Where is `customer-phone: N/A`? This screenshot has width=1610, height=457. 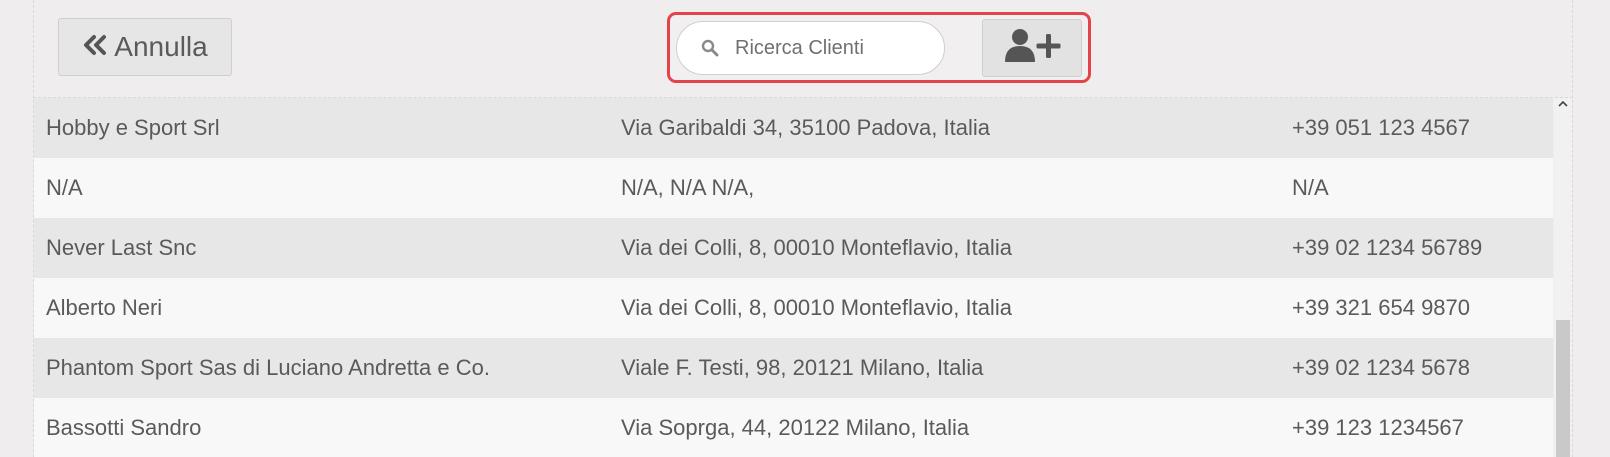 customer-phone: N/A is located at coordinates (1310, 187).